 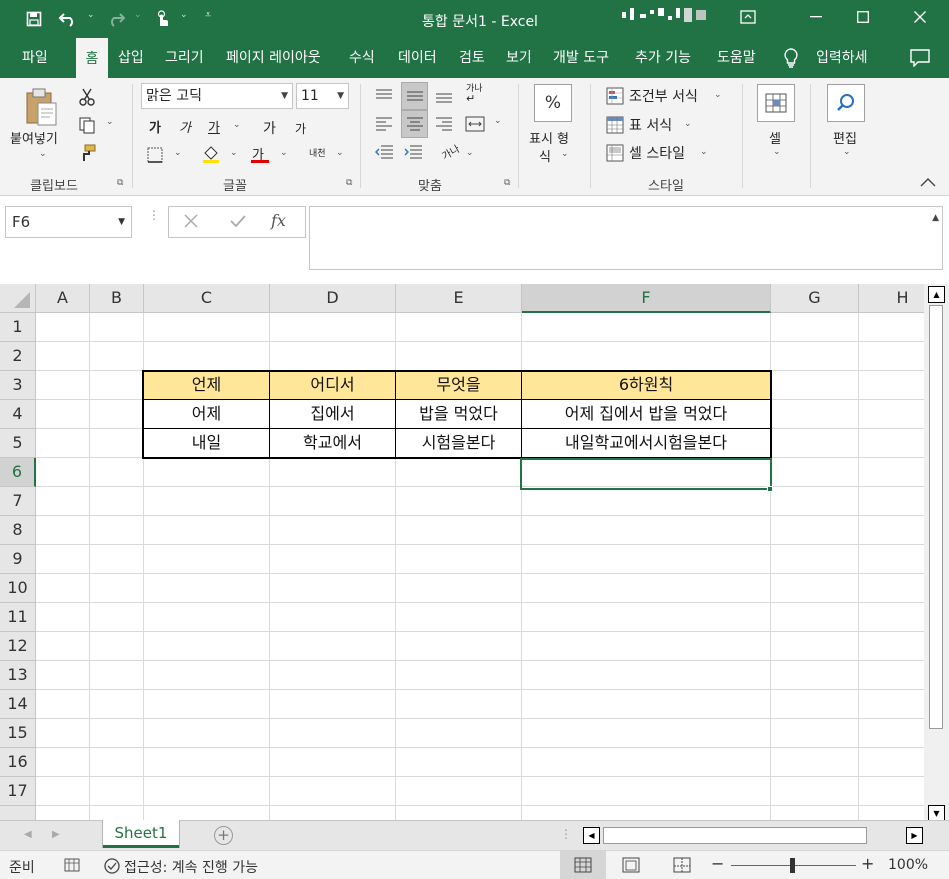 What do you see at coordinates (18, 414) in the screenshot?
I see `row-header-4: 4` at bounding box center [18, 414].